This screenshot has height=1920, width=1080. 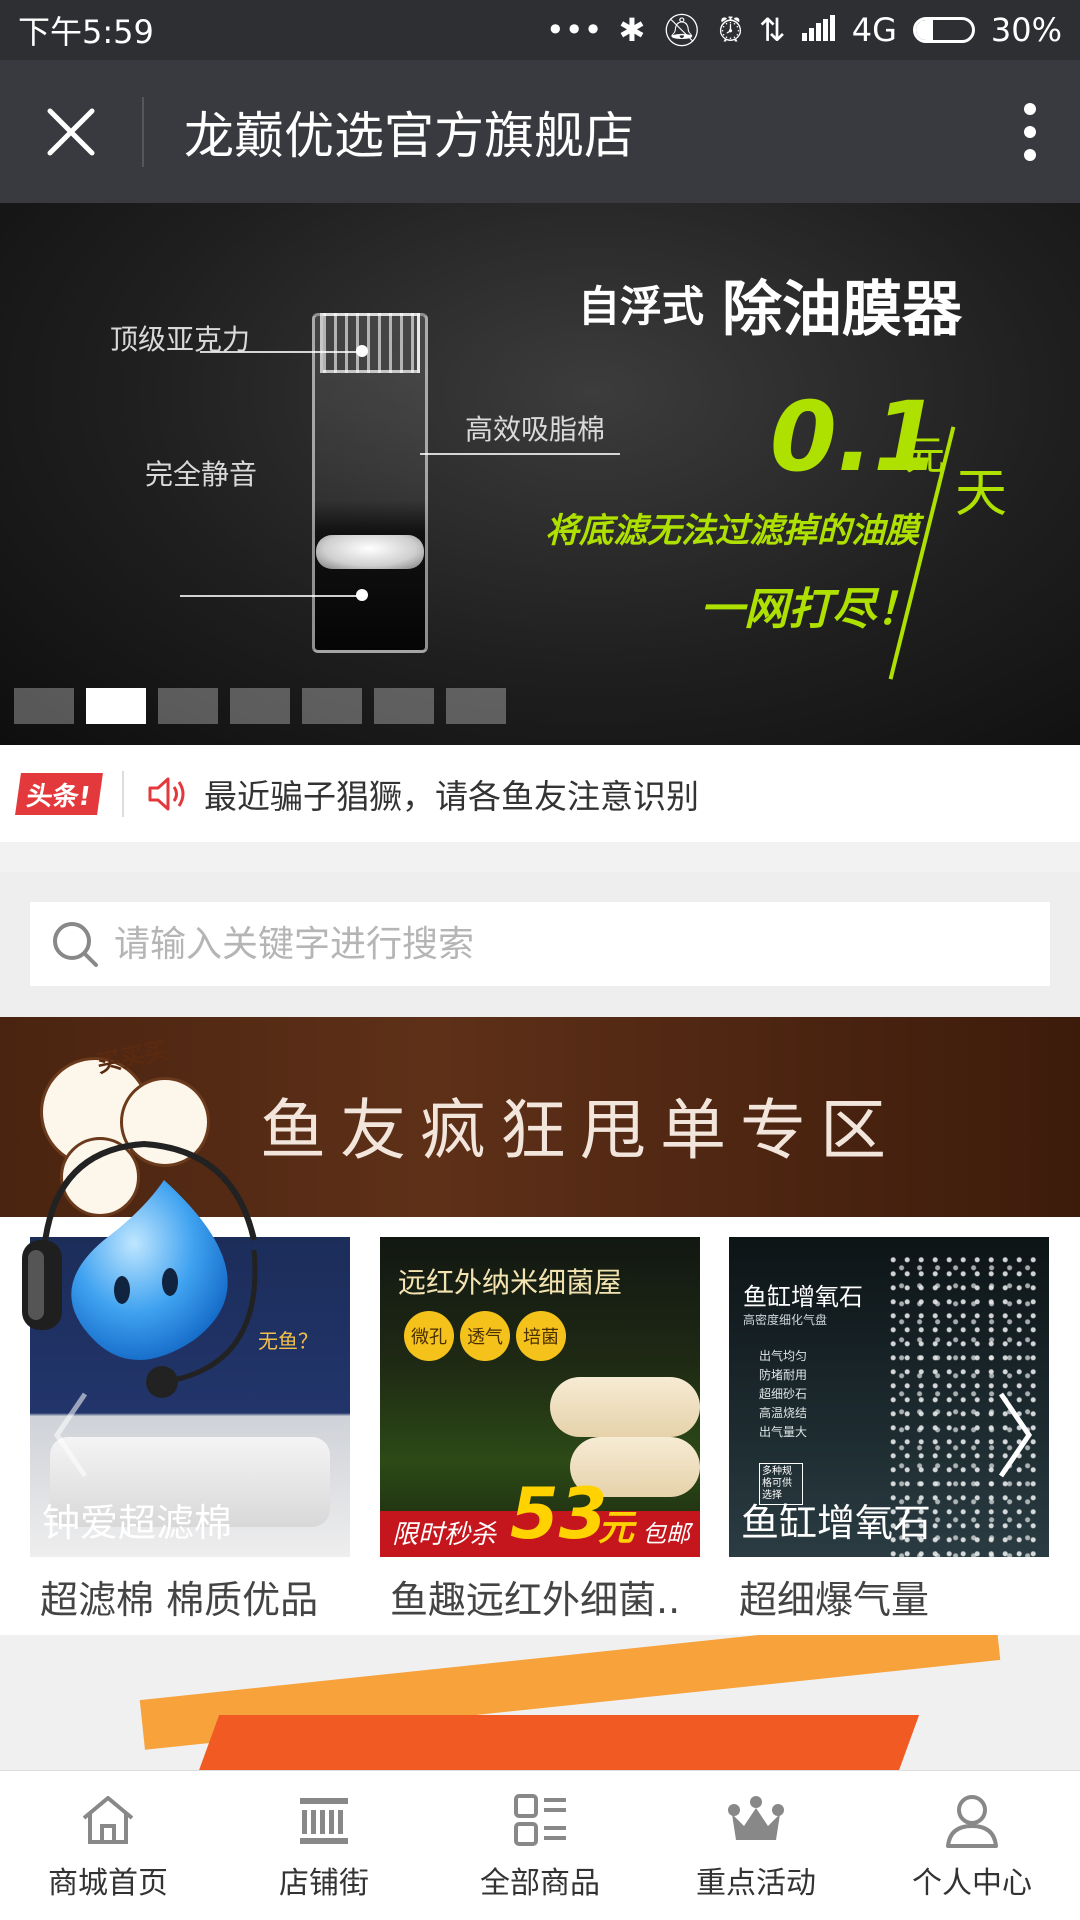 I want to click on alarm-icon: ⏰︎, so click(x=730, y=29).